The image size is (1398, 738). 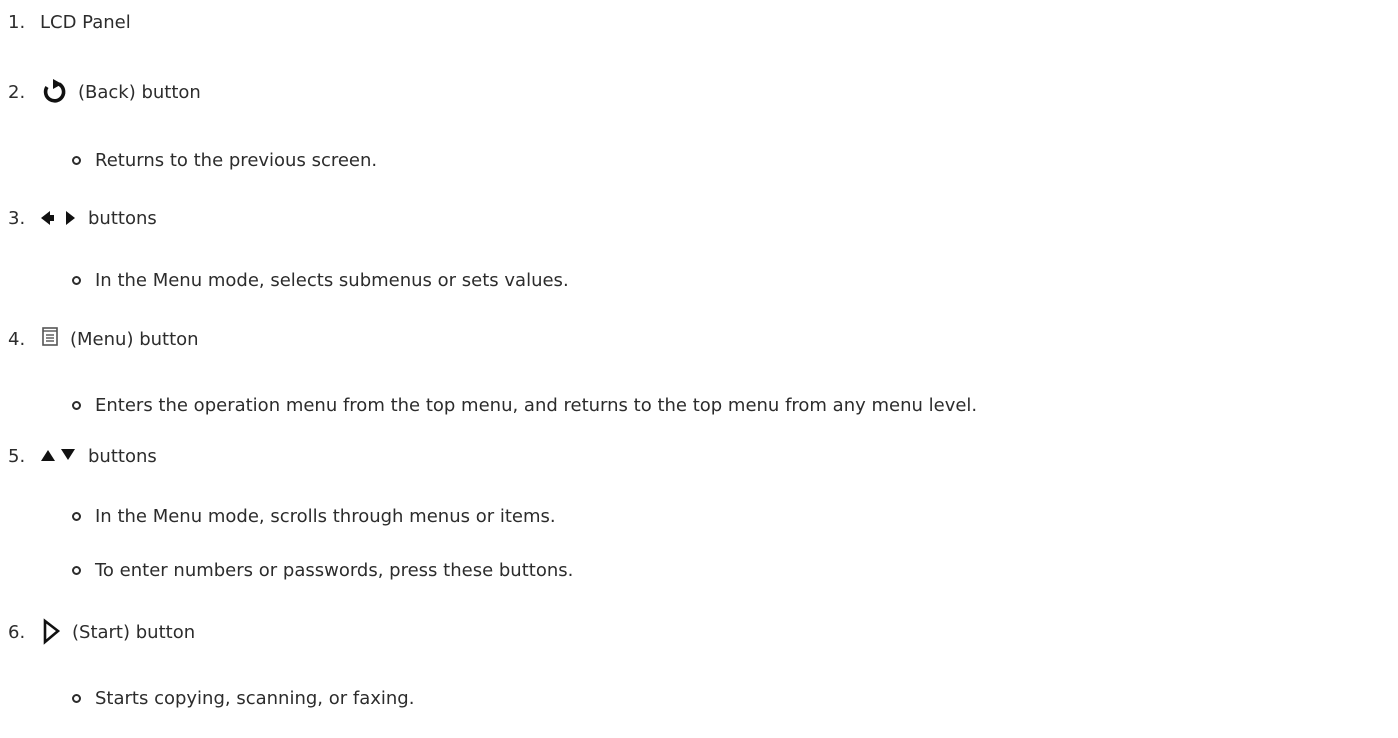 I want to click on list-item-bullet: Returns to the previous screen., so click(x=224, y=160).